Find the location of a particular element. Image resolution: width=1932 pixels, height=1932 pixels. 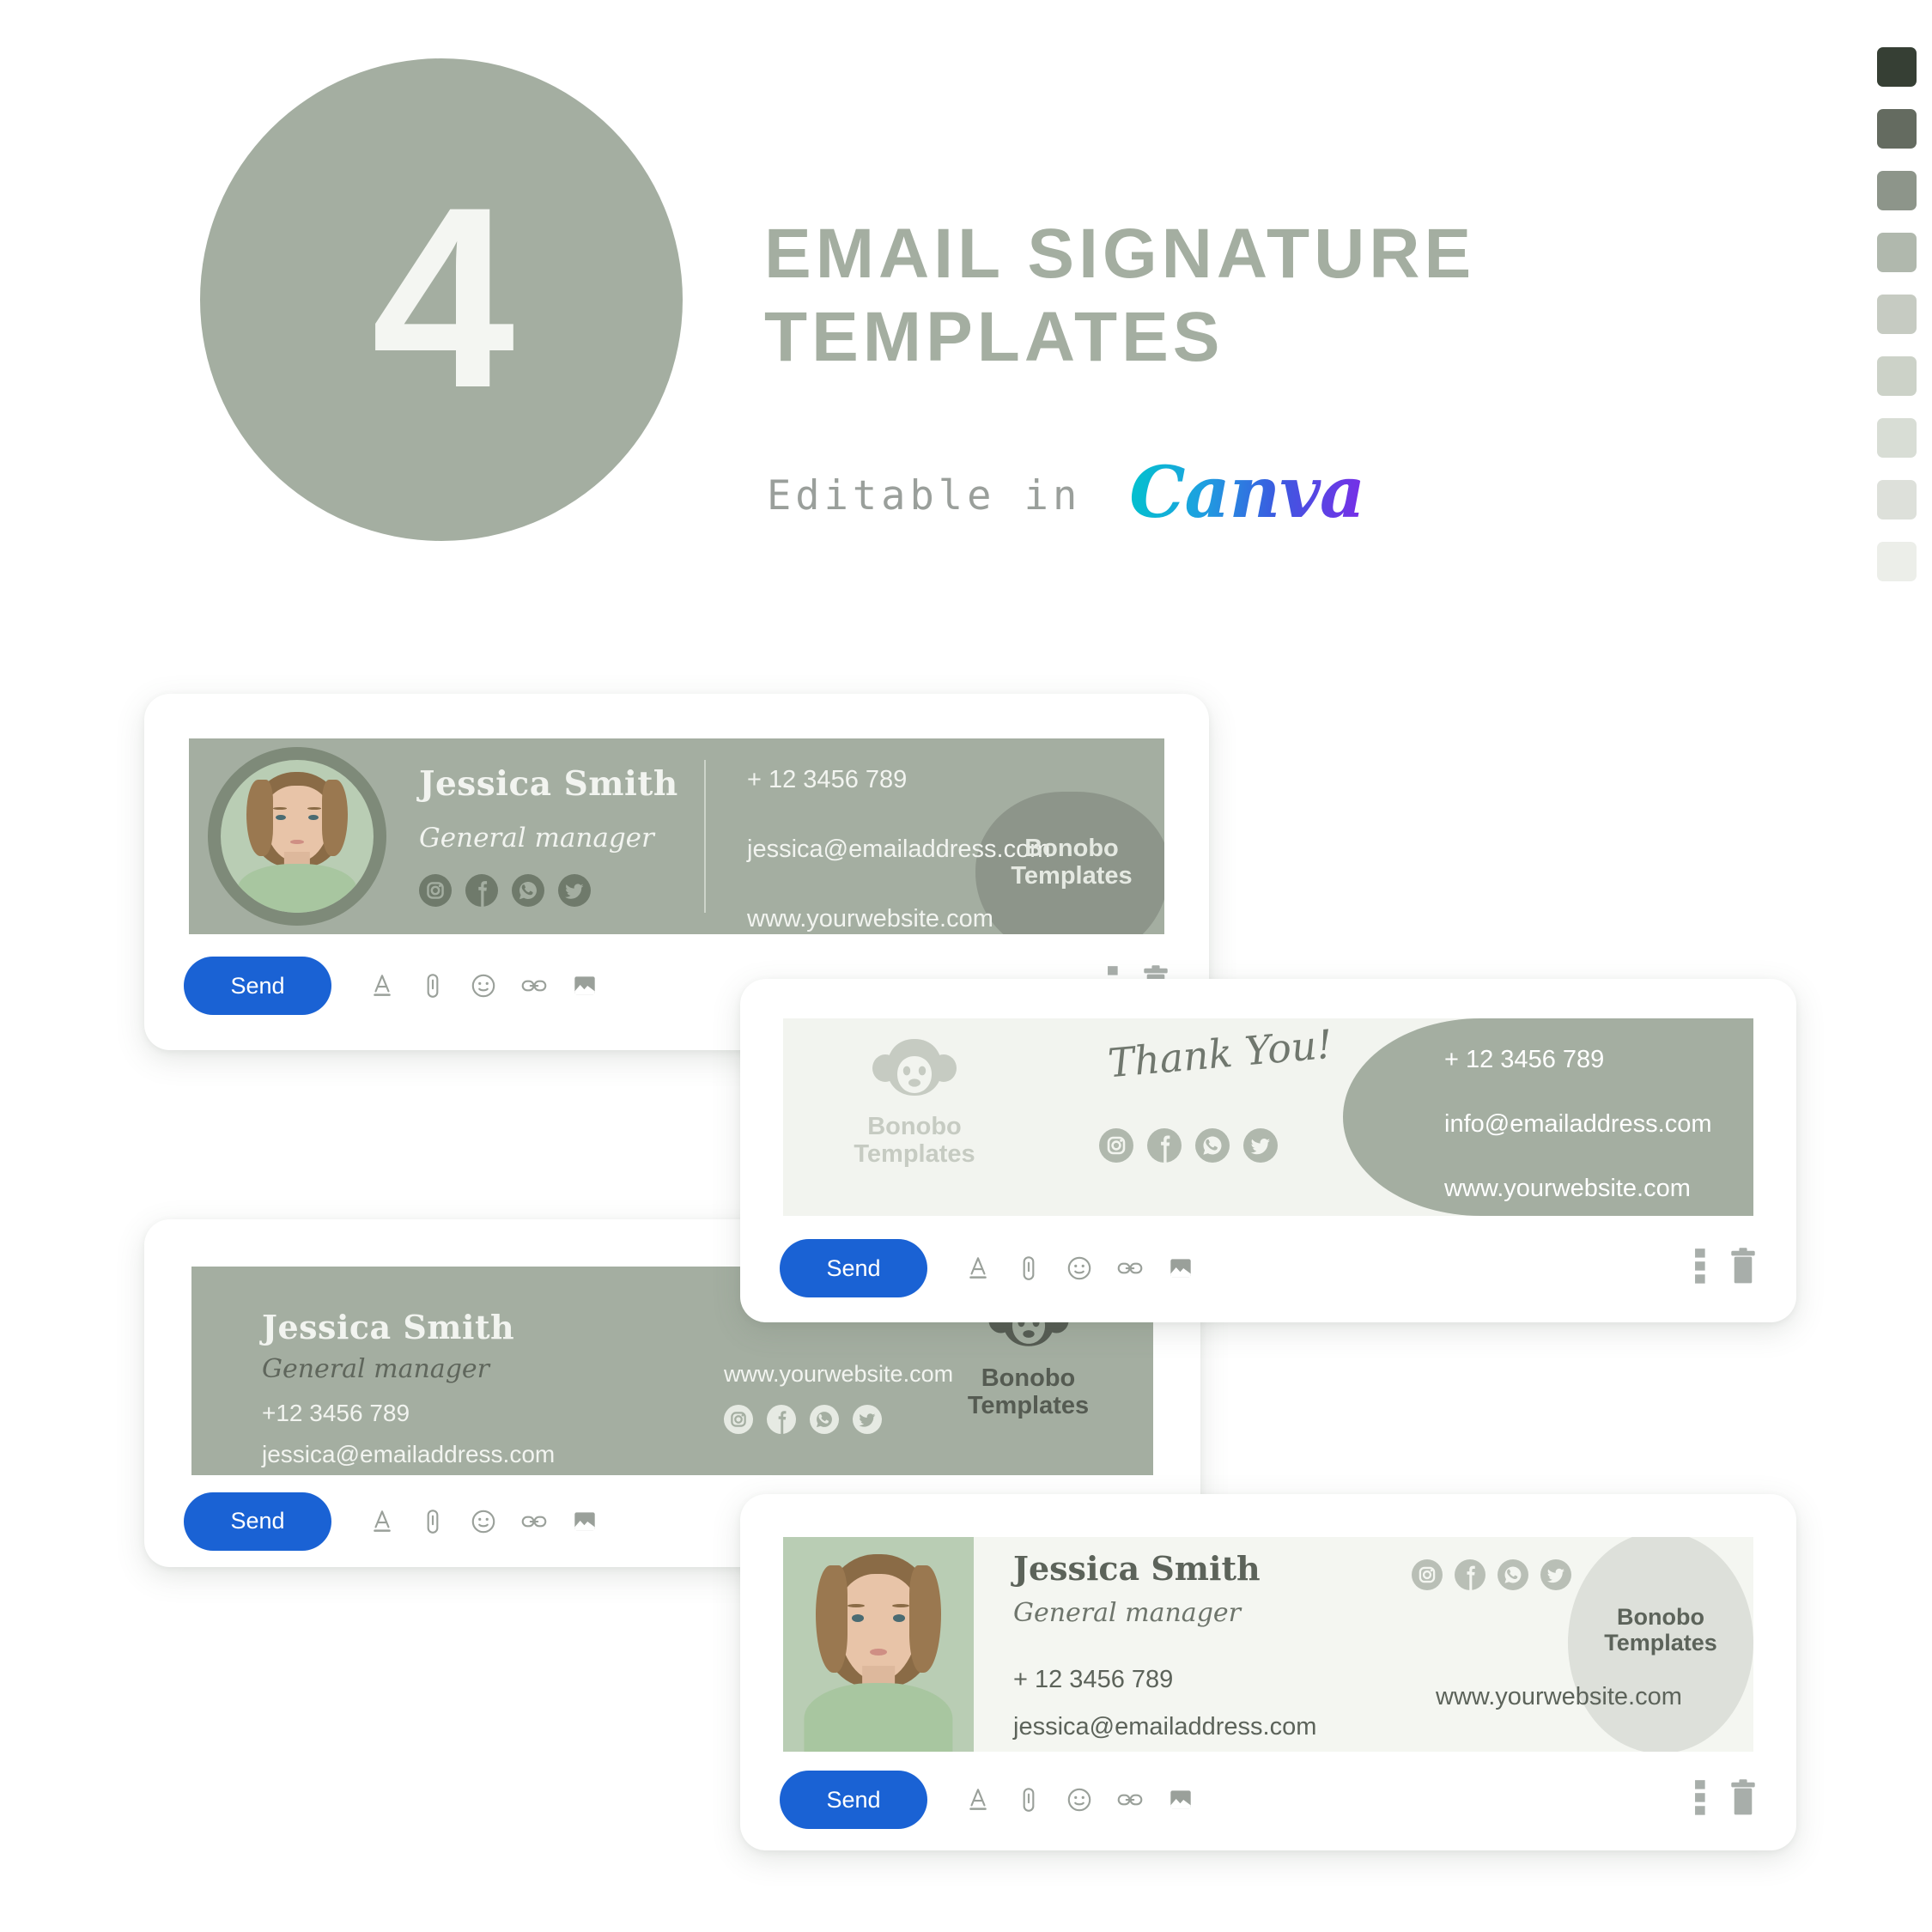

page-title-line-2: TEMPLATES is located at coordinates (994, 336).